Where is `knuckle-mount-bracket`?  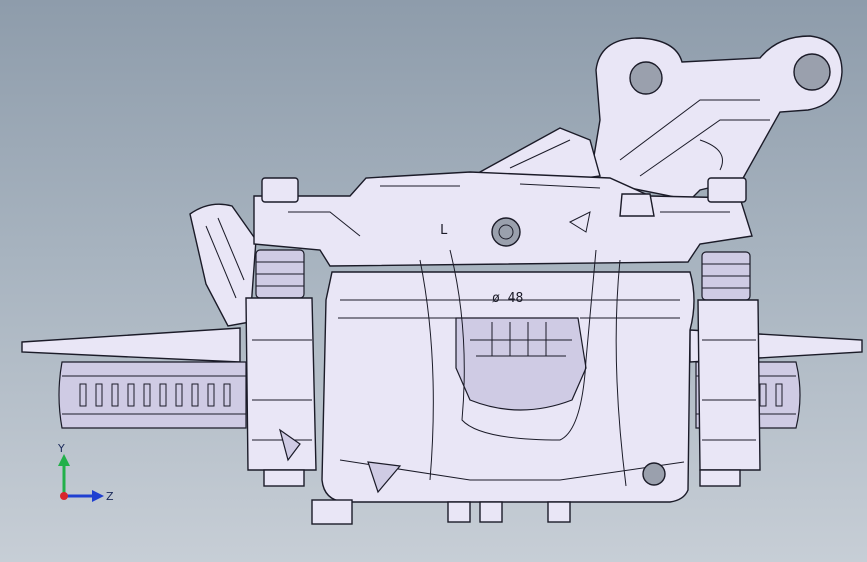
knuckle-mount-bracket is located at coordinates (716, 118).